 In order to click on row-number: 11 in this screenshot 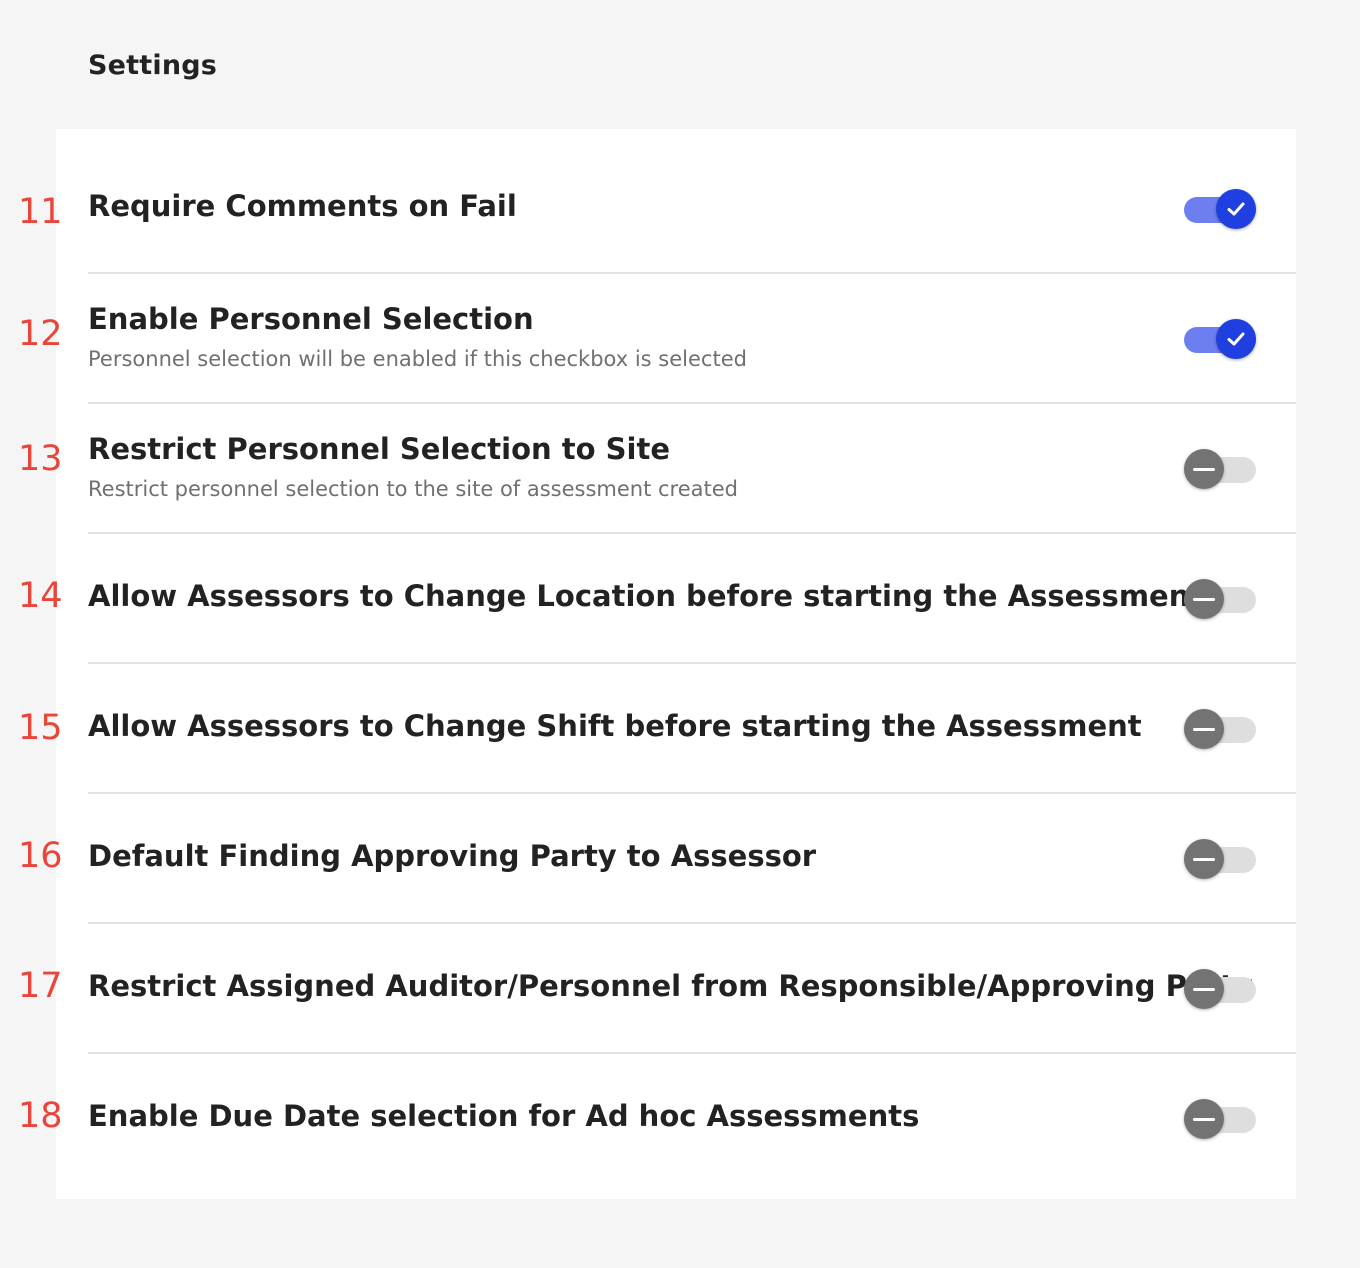, I will do `click(40, 212)`.